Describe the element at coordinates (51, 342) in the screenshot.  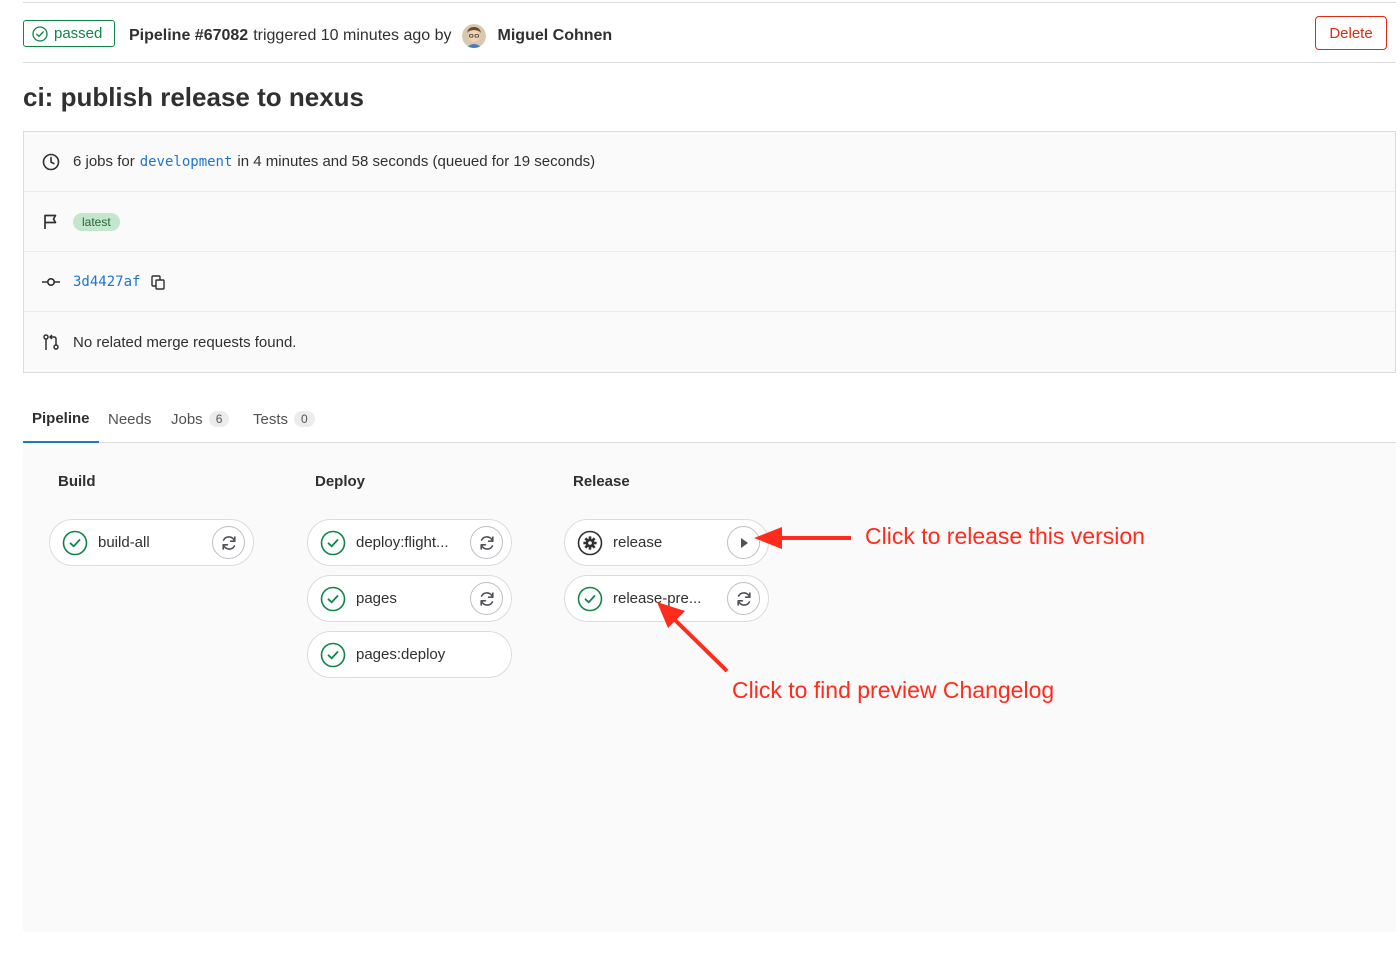
I see `merge-request-icon` at that location.